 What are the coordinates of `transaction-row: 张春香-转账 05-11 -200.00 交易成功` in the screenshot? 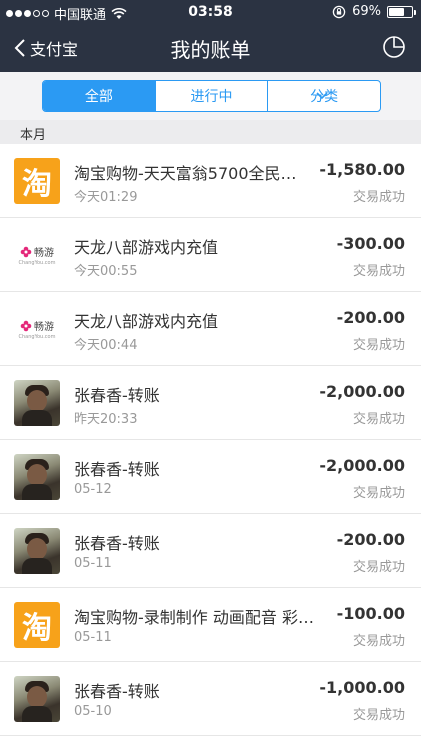 It's located at (210, 551).